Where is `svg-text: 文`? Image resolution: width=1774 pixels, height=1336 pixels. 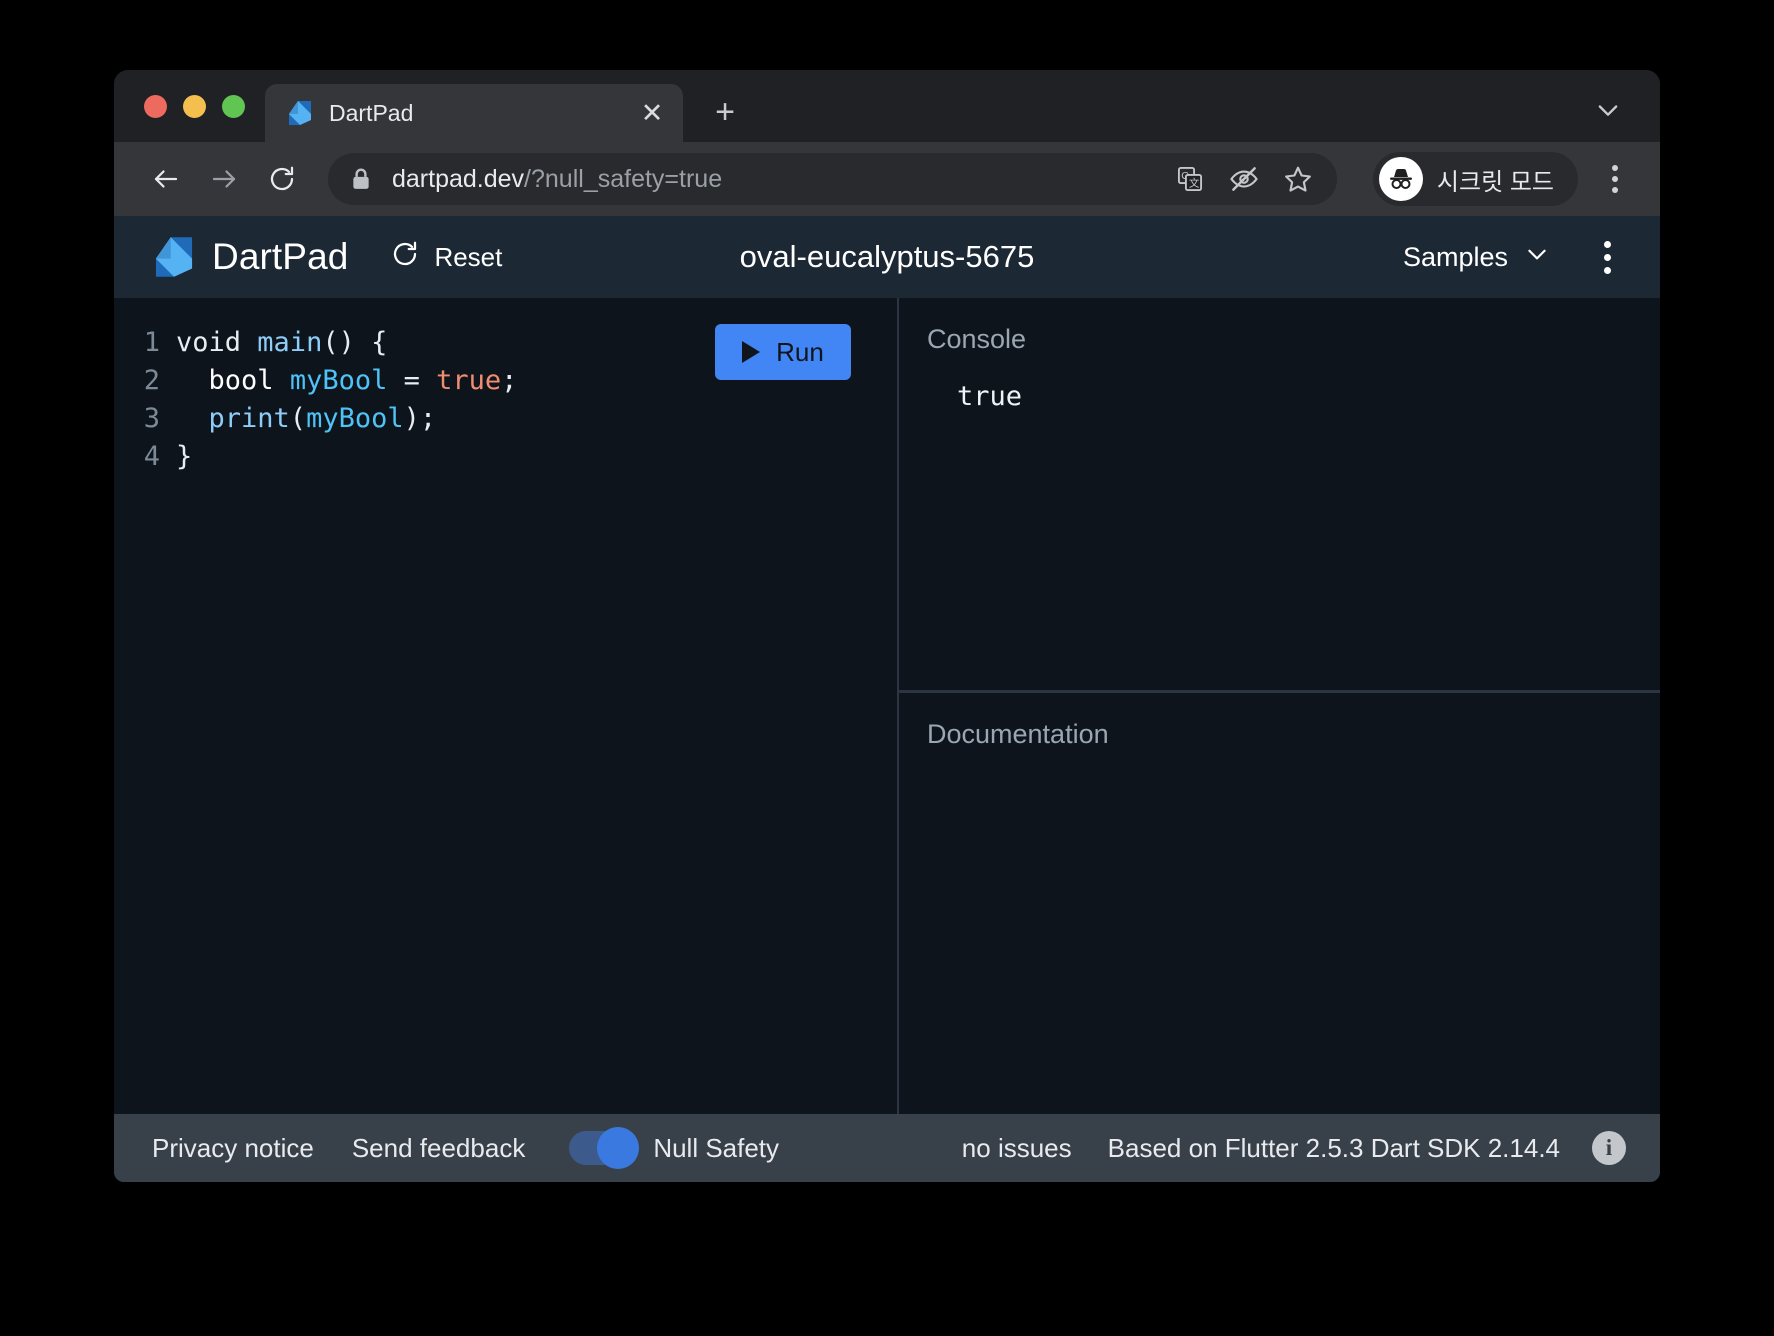
svg-text: 文 is located at coordinates (1194, 183).